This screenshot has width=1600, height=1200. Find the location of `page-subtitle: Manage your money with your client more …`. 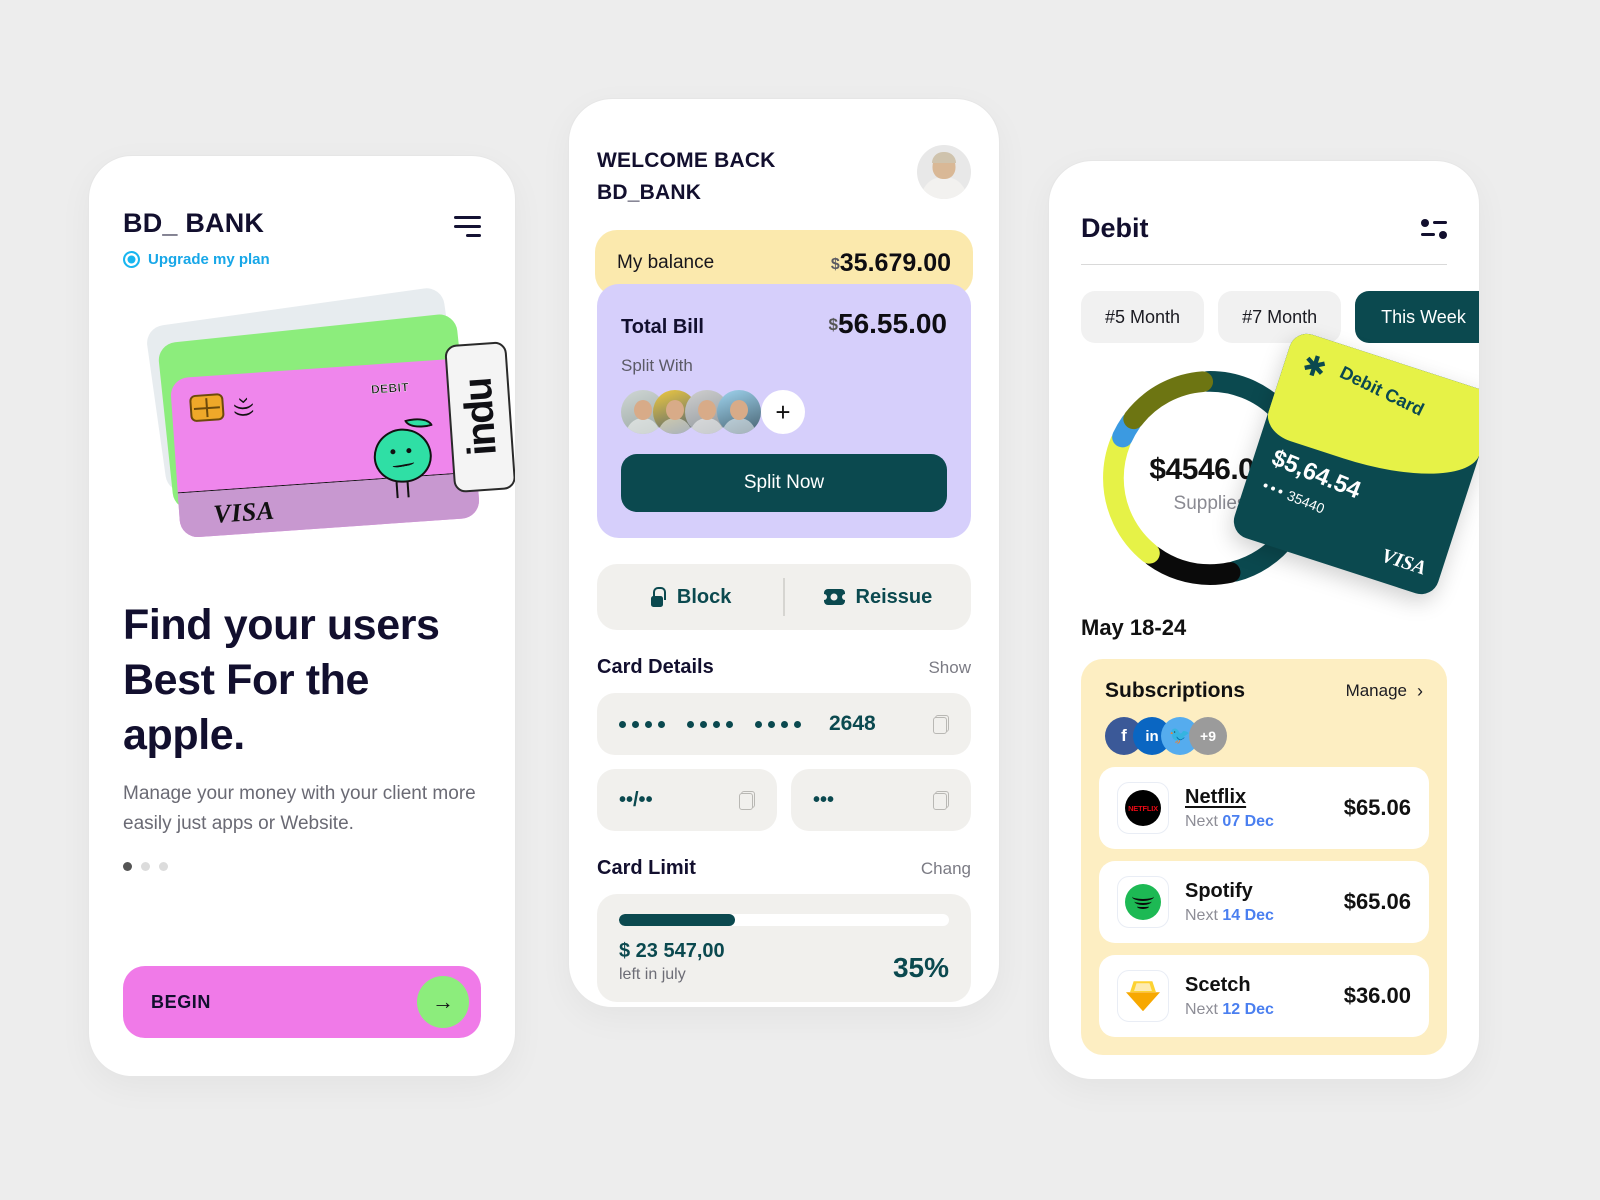

page-subtitle: Manage your money with your client more … is located at coordinates (299, 809).